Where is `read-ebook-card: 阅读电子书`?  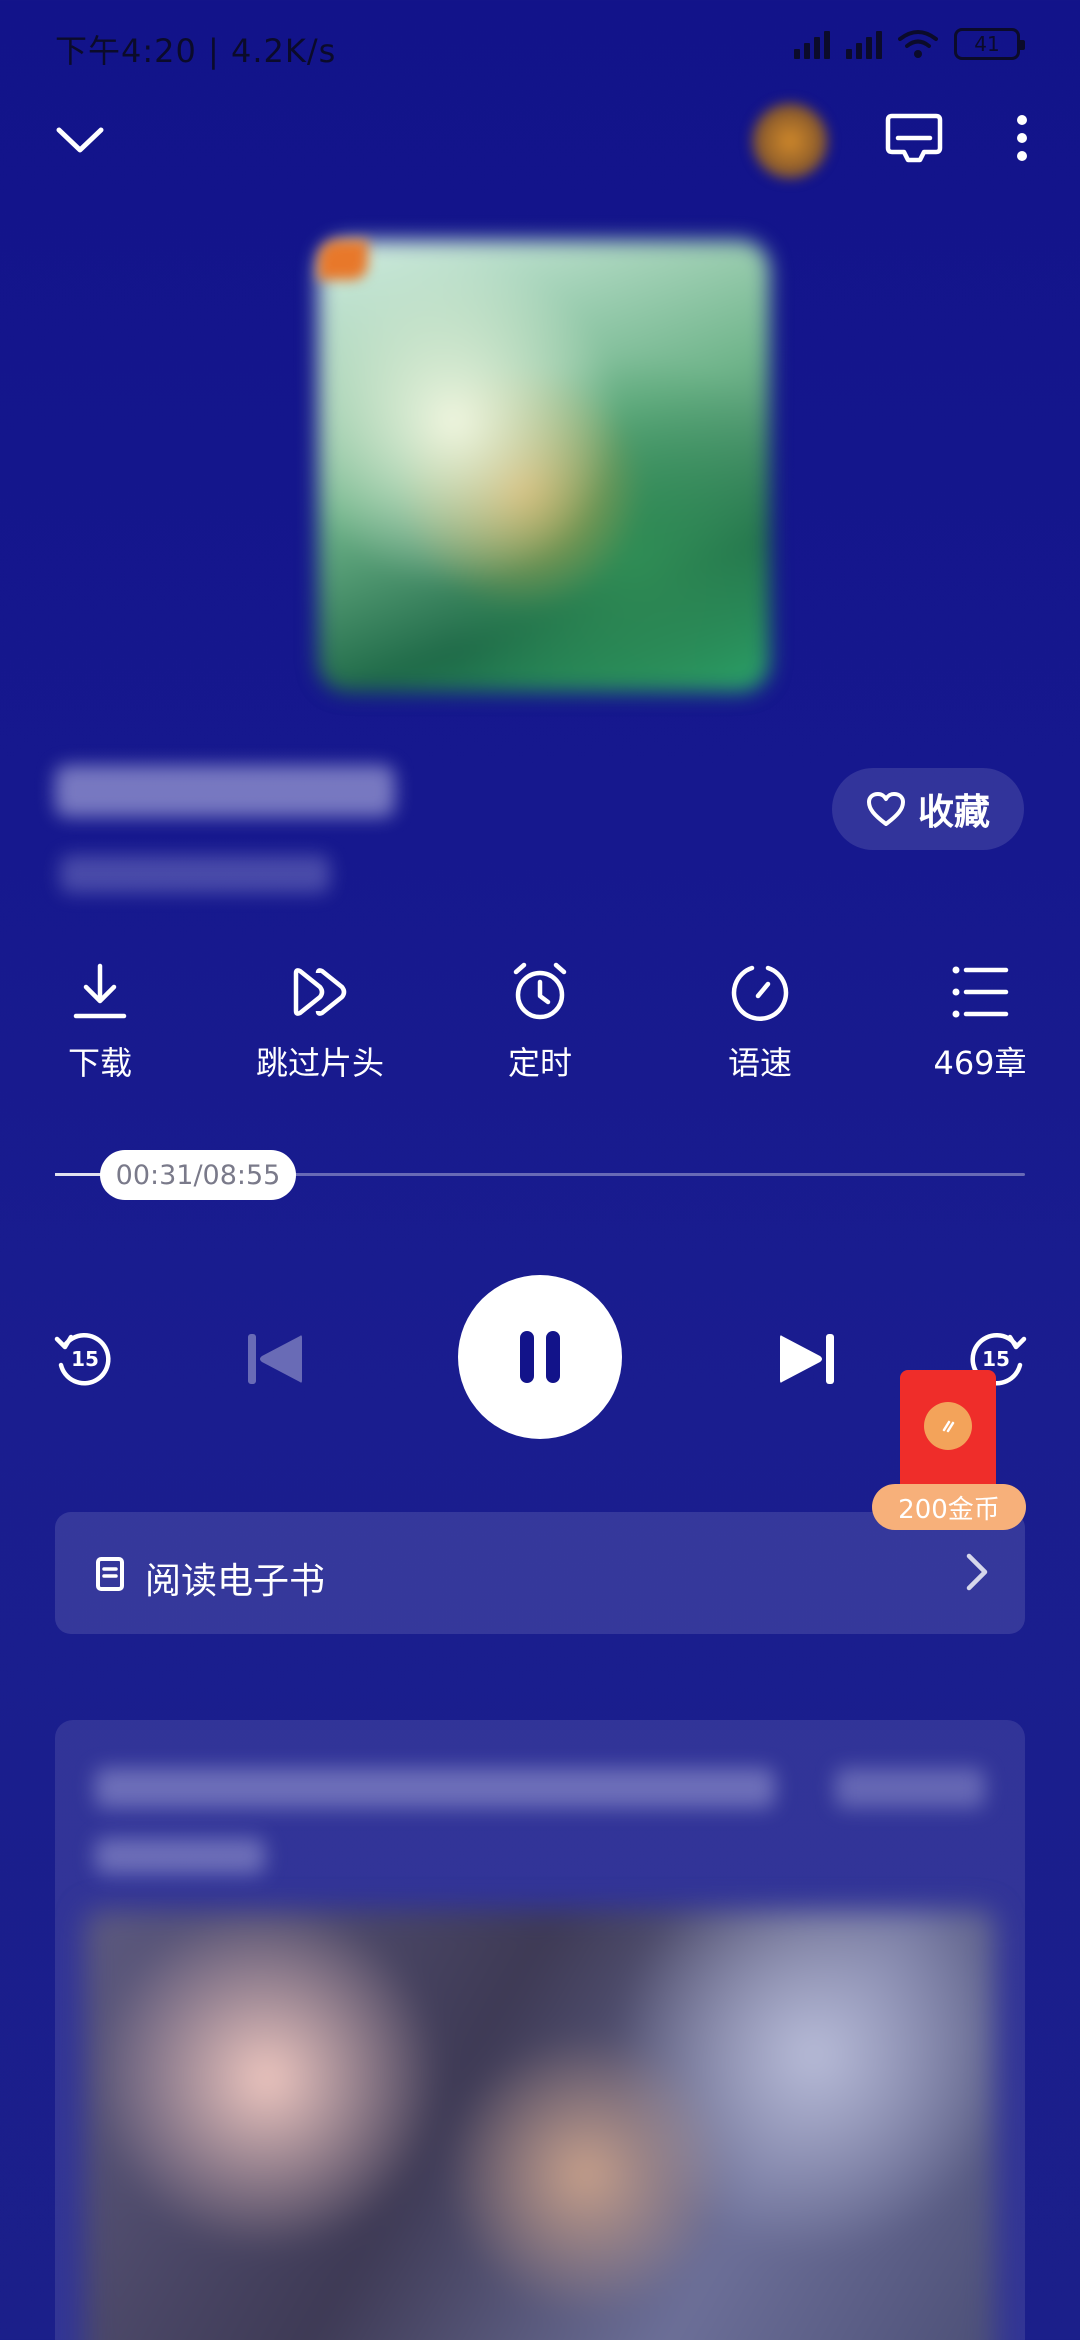 read-ebook-card: 阅读电子书 is located at coordinates (540, 1573).